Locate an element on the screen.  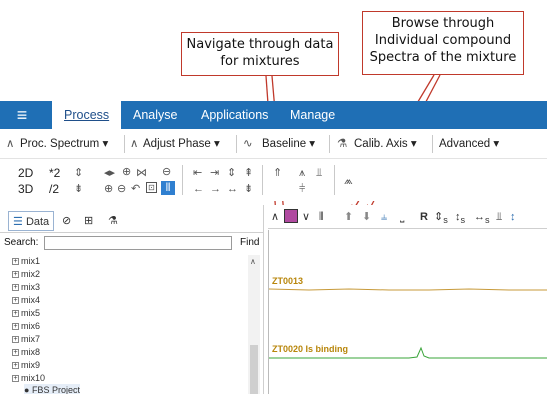
integrals-icon: ⫩ is located at coordinates (302, 189).